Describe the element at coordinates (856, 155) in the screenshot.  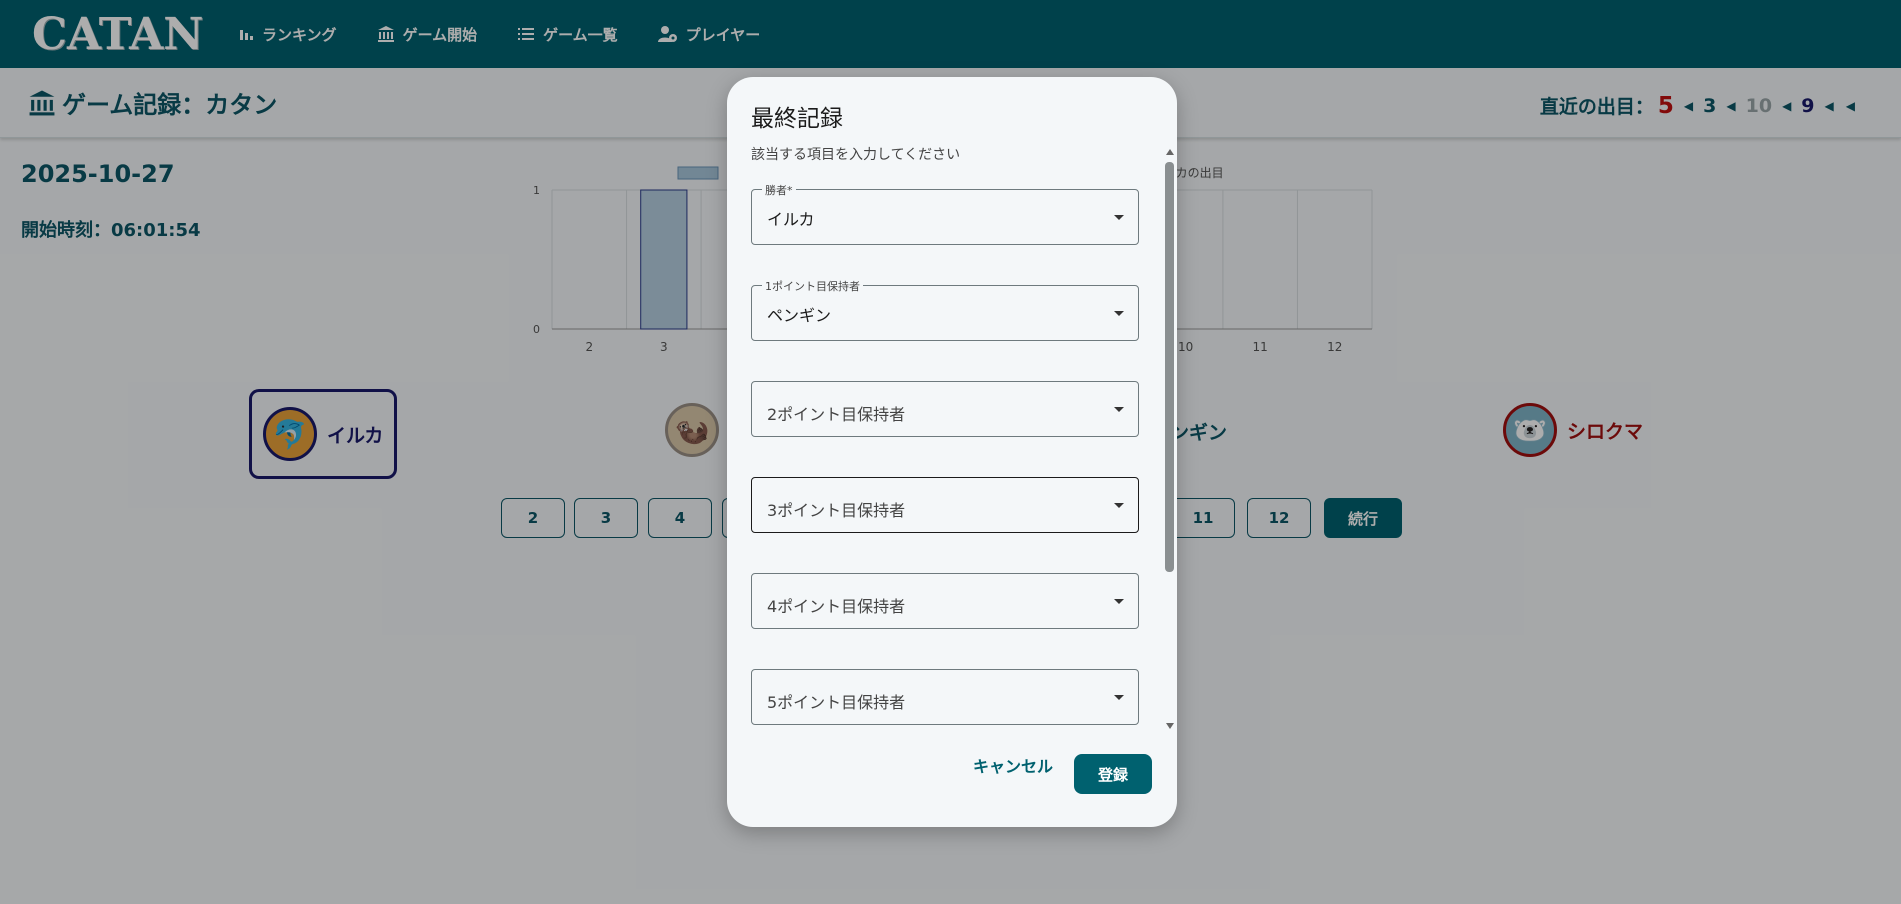
I see `dialog-subtitle: 該当する項目を入力してください` at that location.